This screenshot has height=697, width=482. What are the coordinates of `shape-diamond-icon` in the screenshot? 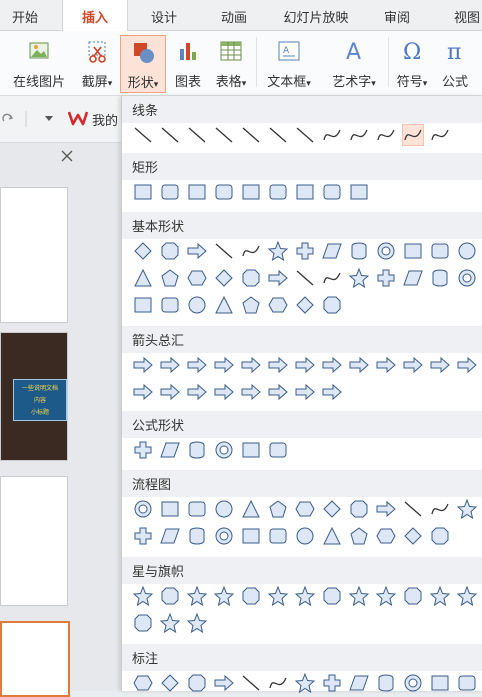 It's located at (413, 536).